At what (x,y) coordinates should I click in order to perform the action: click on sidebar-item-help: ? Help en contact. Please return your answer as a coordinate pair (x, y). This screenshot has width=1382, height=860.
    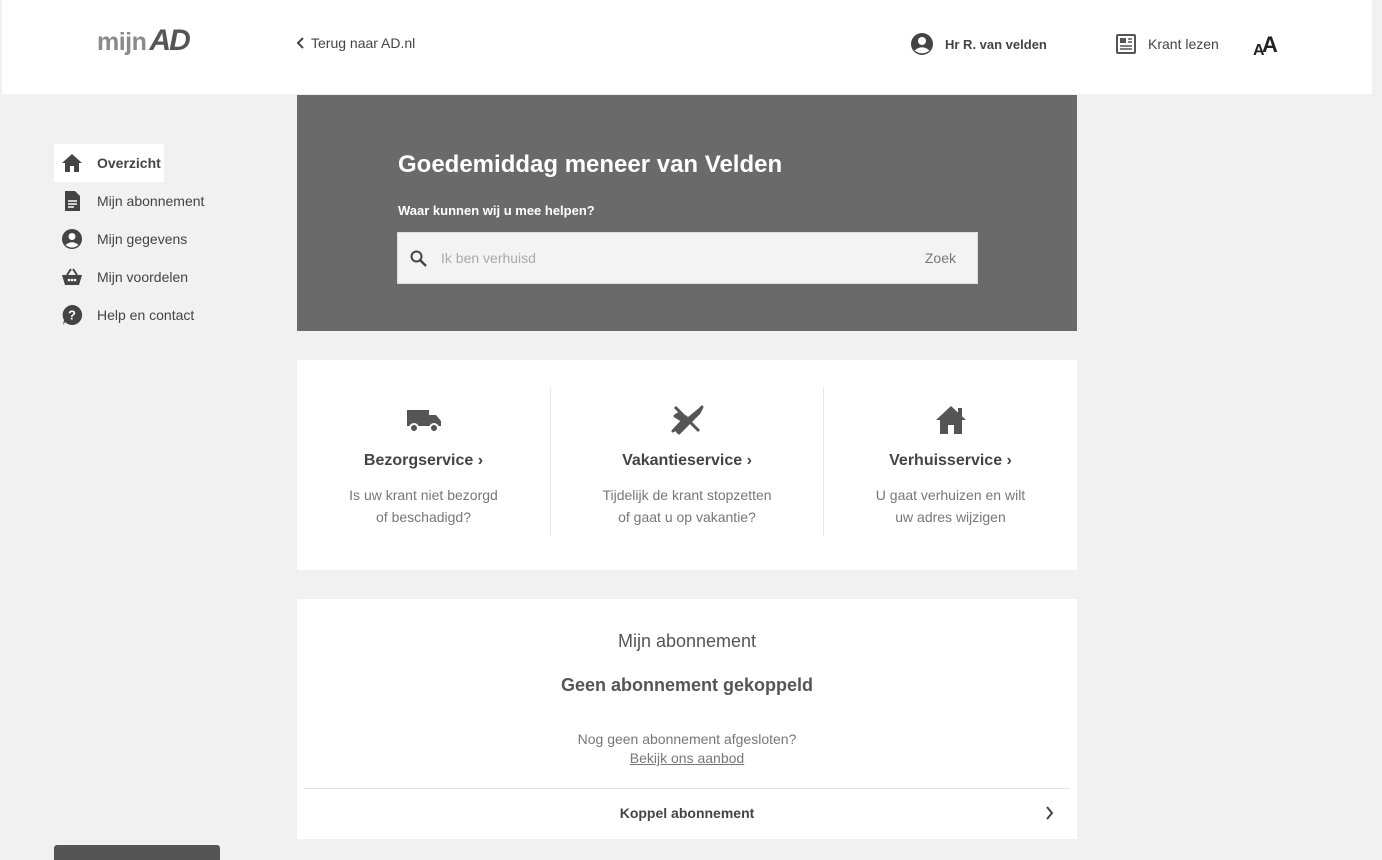
    Looking at the image, I should click on (164, 315).